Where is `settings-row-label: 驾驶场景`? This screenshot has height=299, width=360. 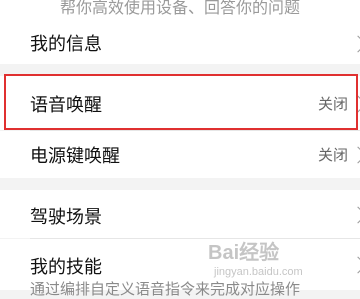
settings-row-label: 驾驶场景 is located at coordinates (66, 217).